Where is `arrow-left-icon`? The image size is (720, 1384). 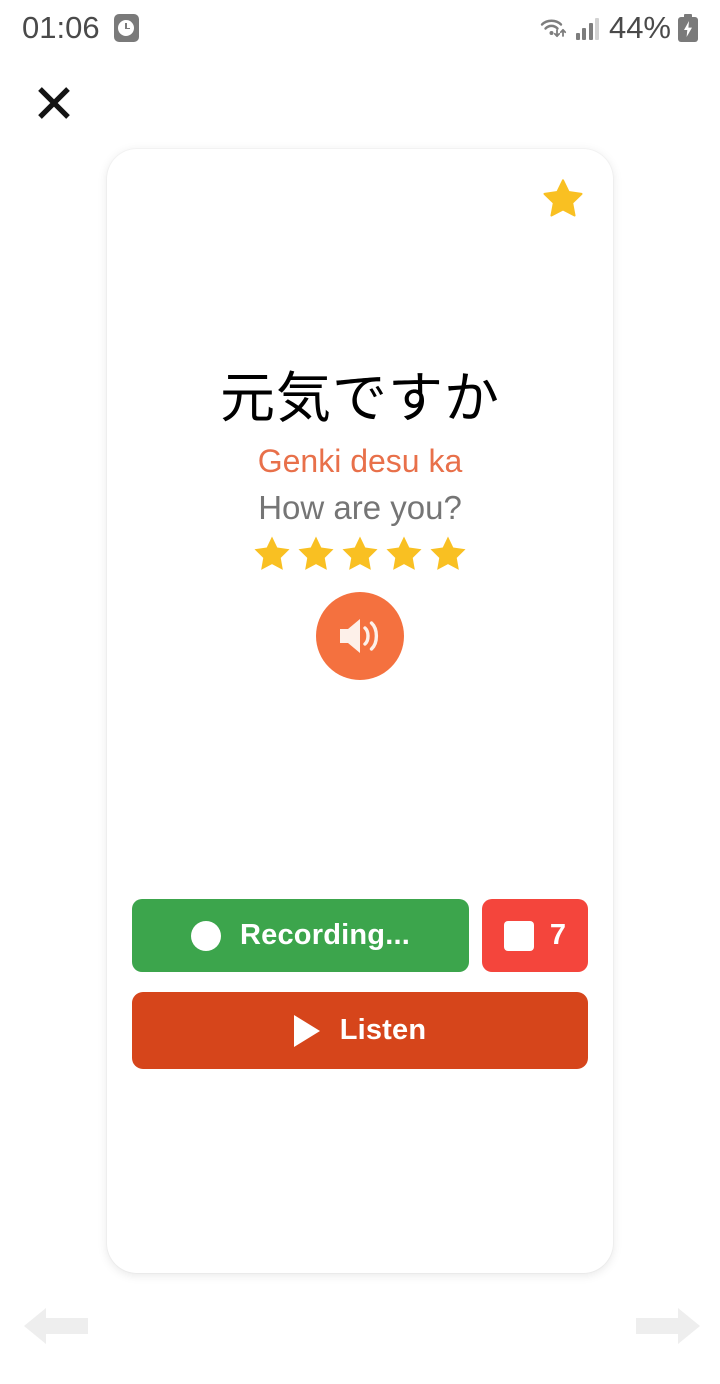 arrow-left-icon is located at coordinates (56, 1326).